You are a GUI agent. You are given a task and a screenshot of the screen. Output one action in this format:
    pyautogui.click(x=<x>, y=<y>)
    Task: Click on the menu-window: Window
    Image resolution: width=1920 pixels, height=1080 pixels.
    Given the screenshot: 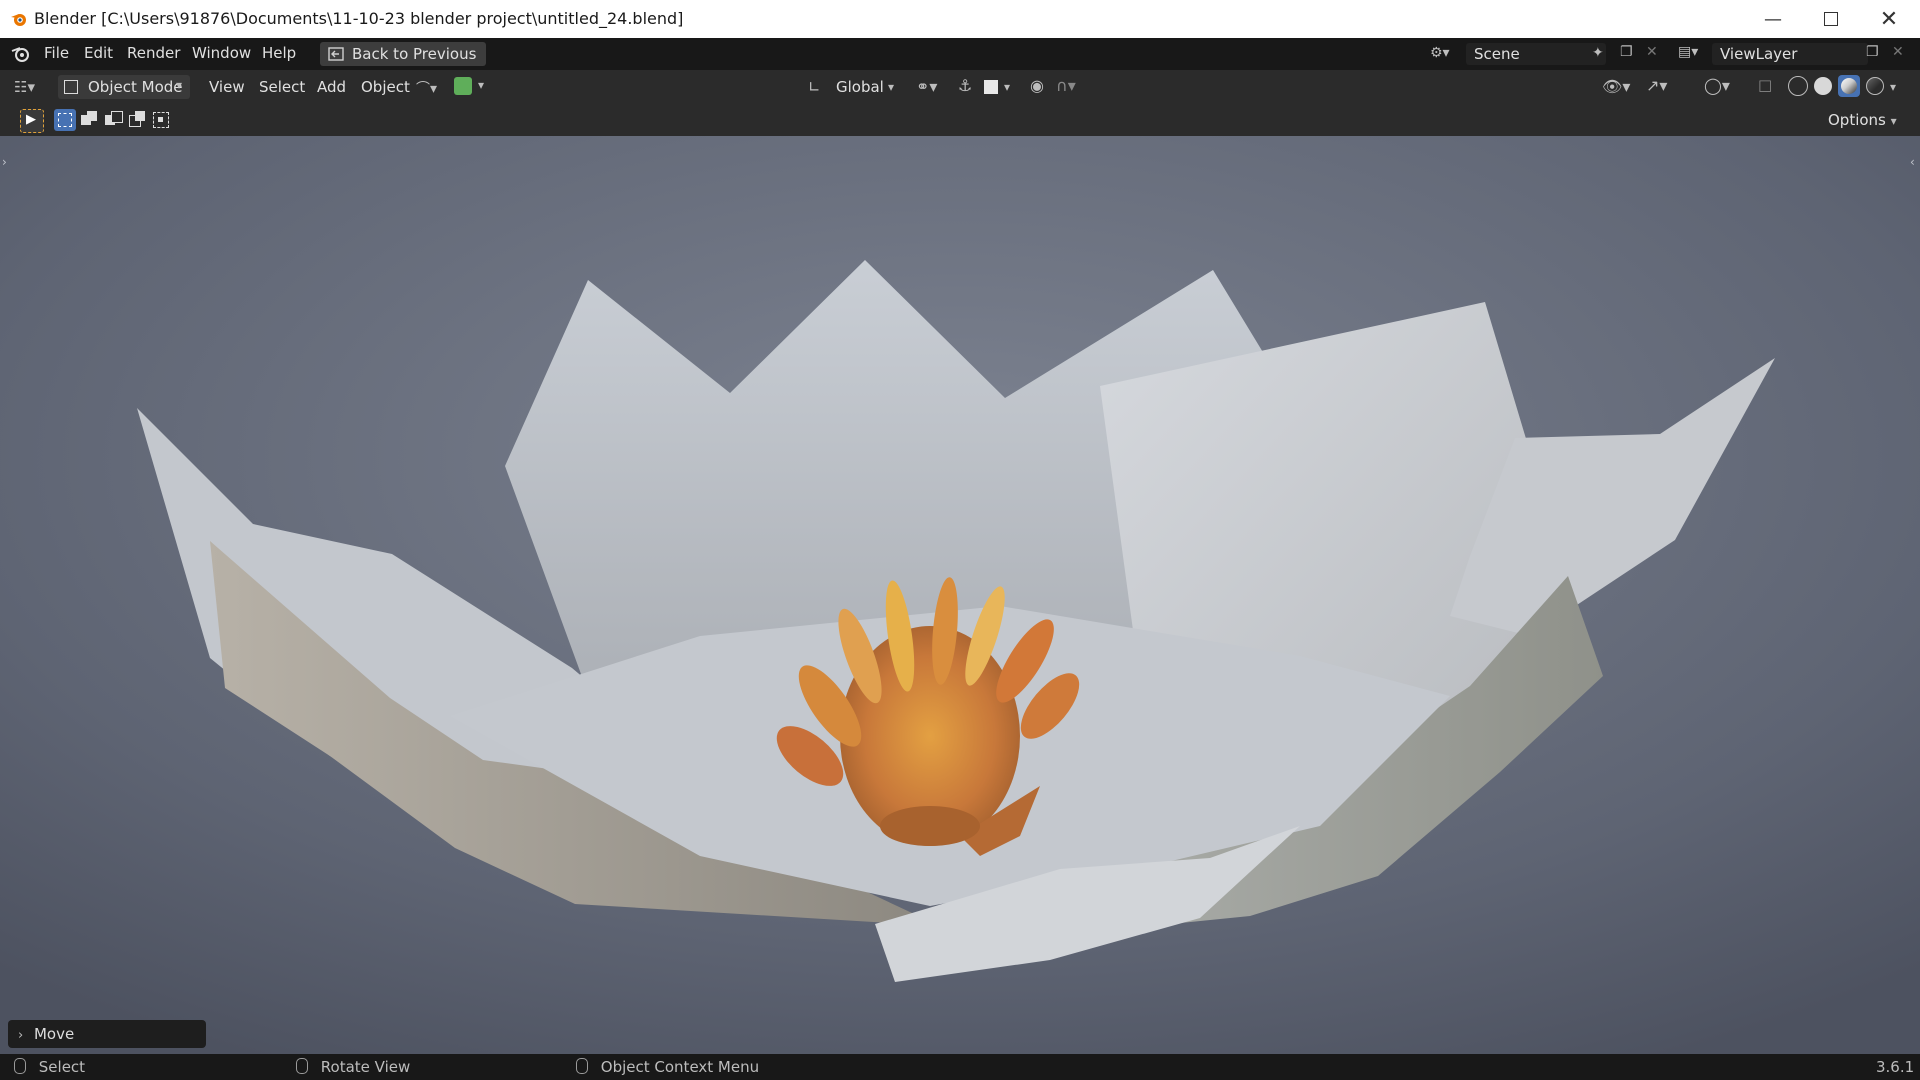 What is the action you would take?
    pyautogui.click(x=221, y=53)
    